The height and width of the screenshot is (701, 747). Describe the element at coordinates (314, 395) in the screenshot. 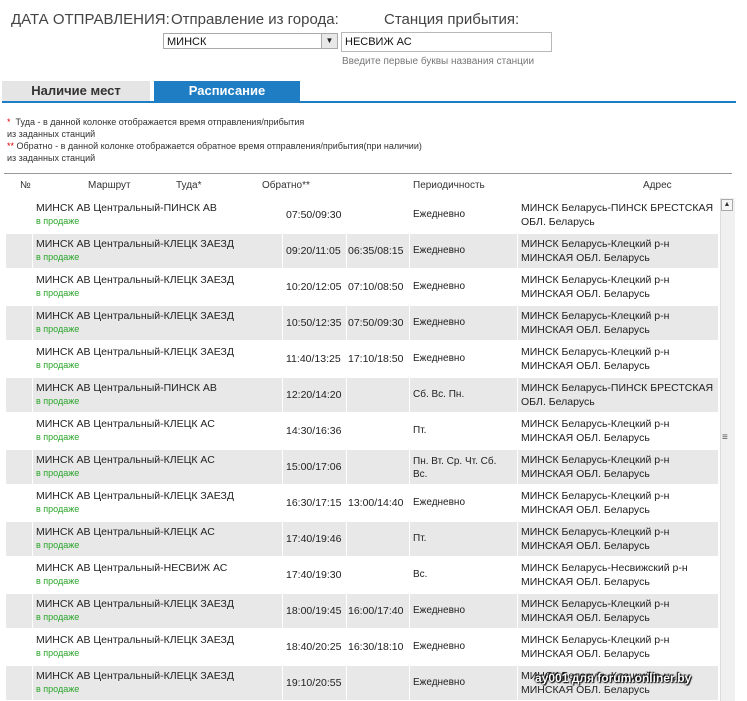

I see `there-time: 12:20/14:20` at that location.